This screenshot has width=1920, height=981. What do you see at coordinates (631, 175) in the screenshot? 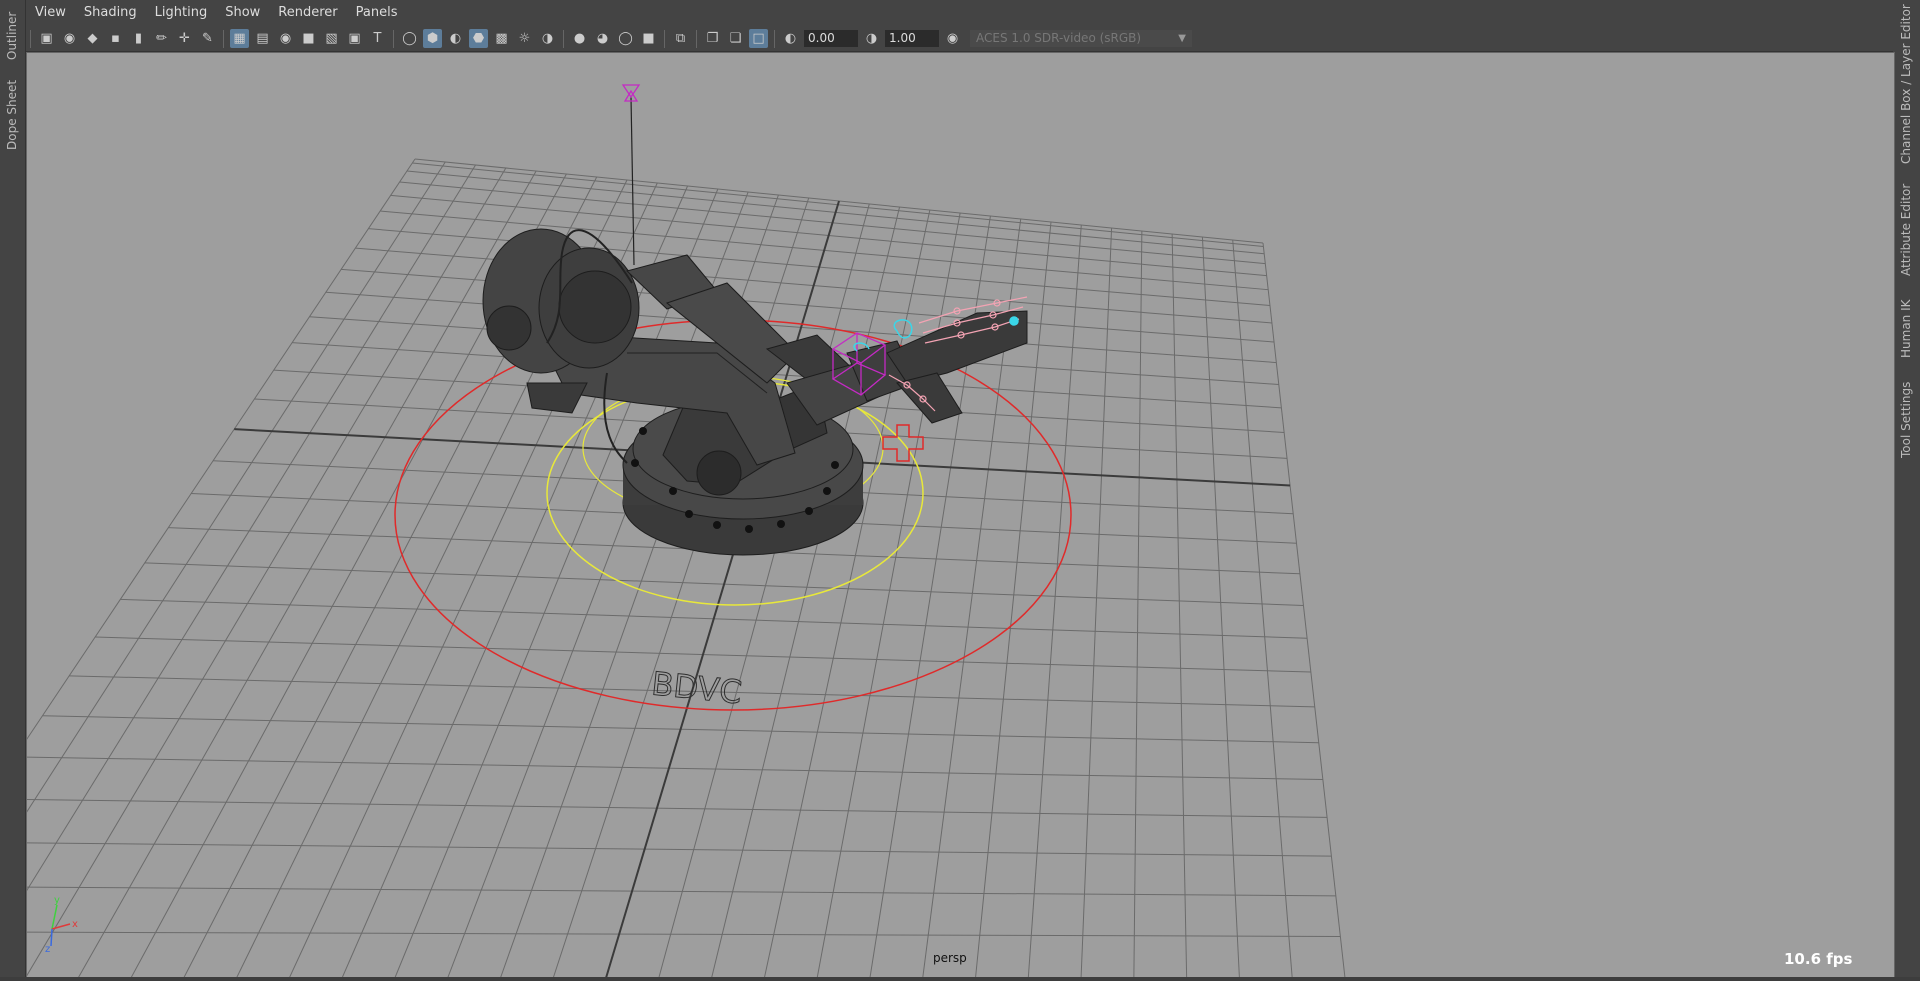
I see `ik-pole-locator` at bounding box center [631, 175].